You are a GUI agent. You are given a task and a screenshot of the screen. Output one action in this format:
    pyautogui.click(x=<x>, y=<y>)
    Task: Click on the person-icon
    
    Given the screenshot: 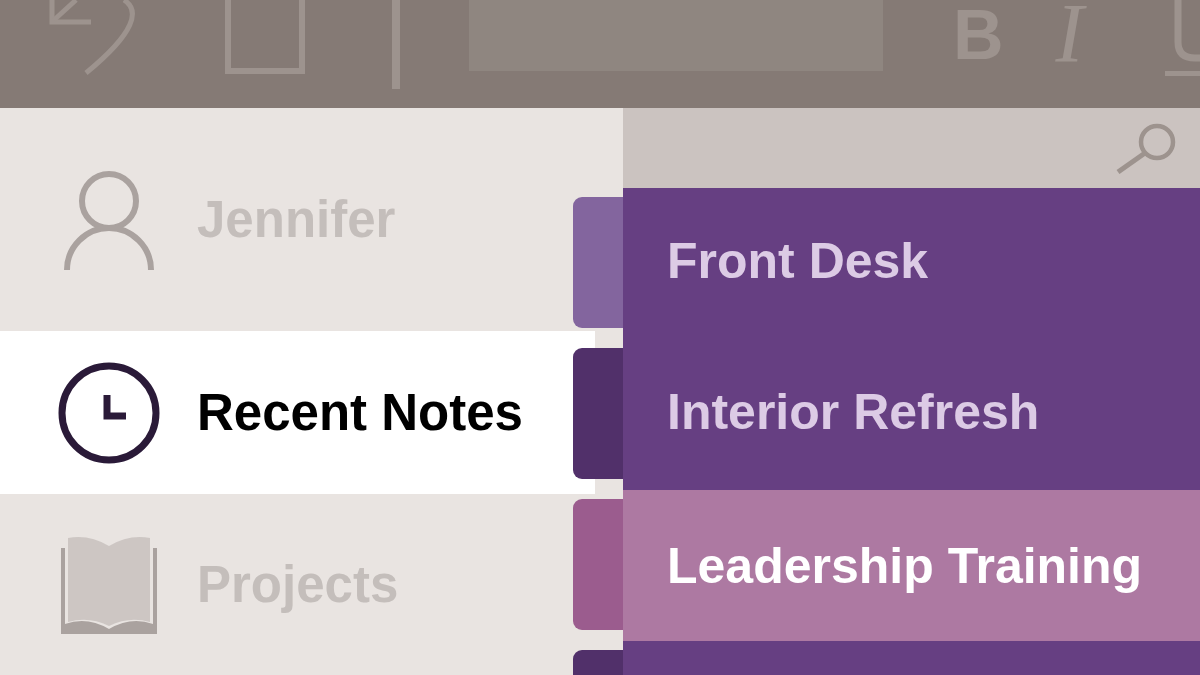 What is the action you would take?
    pyautogui.click(x=108, y=219)
    